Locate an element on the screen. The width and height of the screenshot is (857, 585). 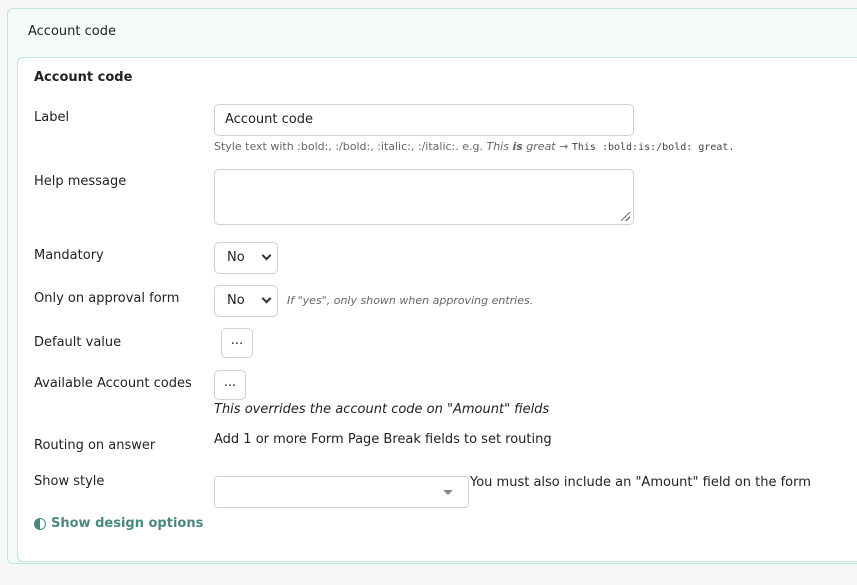
dropdown-arrow-icon is located at coordinates (448, 492).